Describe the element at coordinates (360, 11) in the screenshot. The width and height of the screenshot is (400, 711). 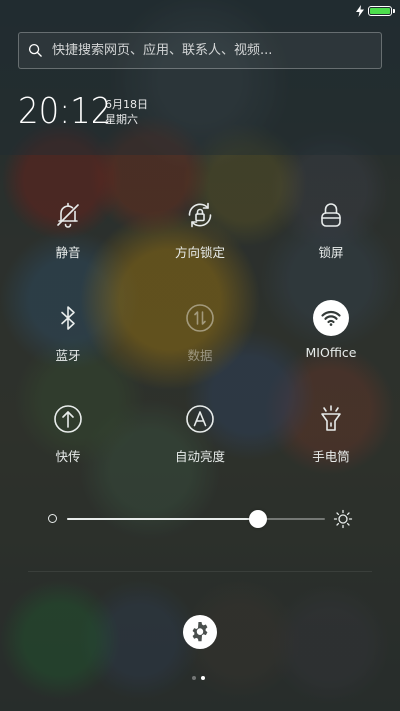
I see `charging-bolt-icon` at that location.